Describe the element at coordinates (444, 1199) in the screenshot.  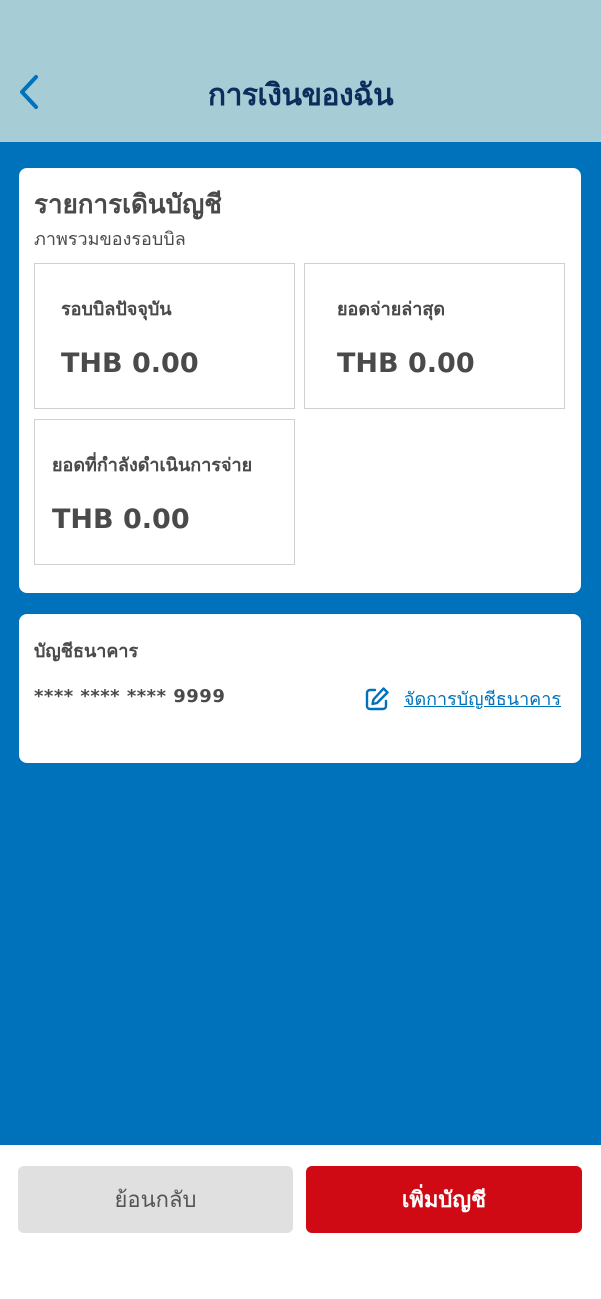
I see `add-account-button: เพิ่มบัญชี` at that location.